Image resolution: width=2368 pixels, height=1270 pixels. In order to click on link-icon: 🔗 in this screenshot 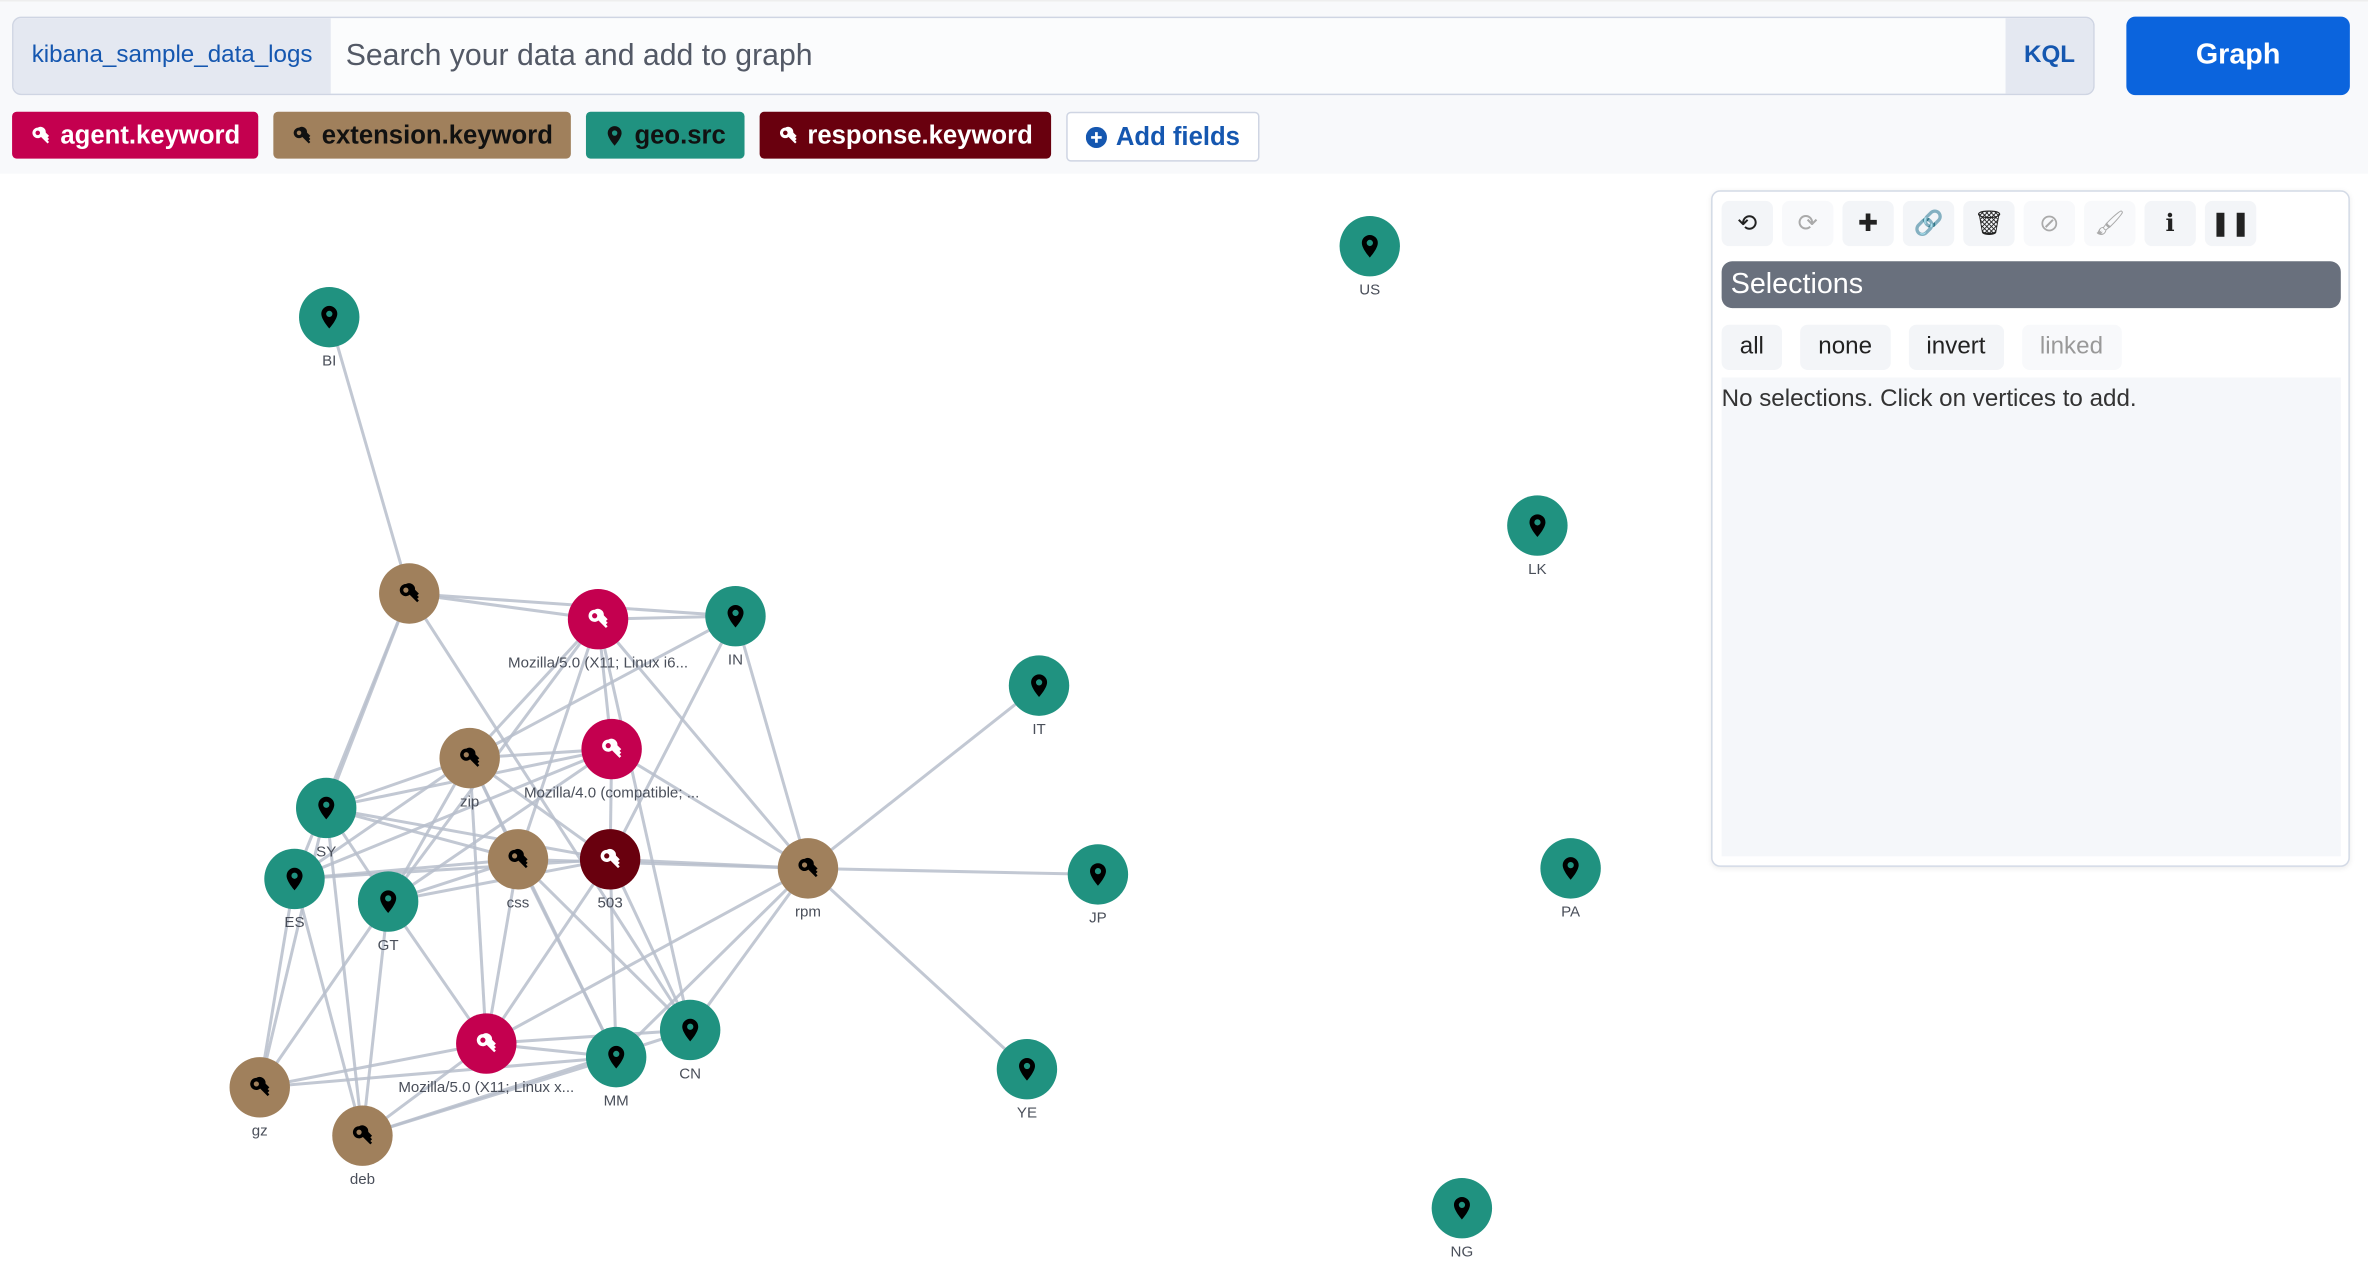, I will do `click(1928, 224)`.